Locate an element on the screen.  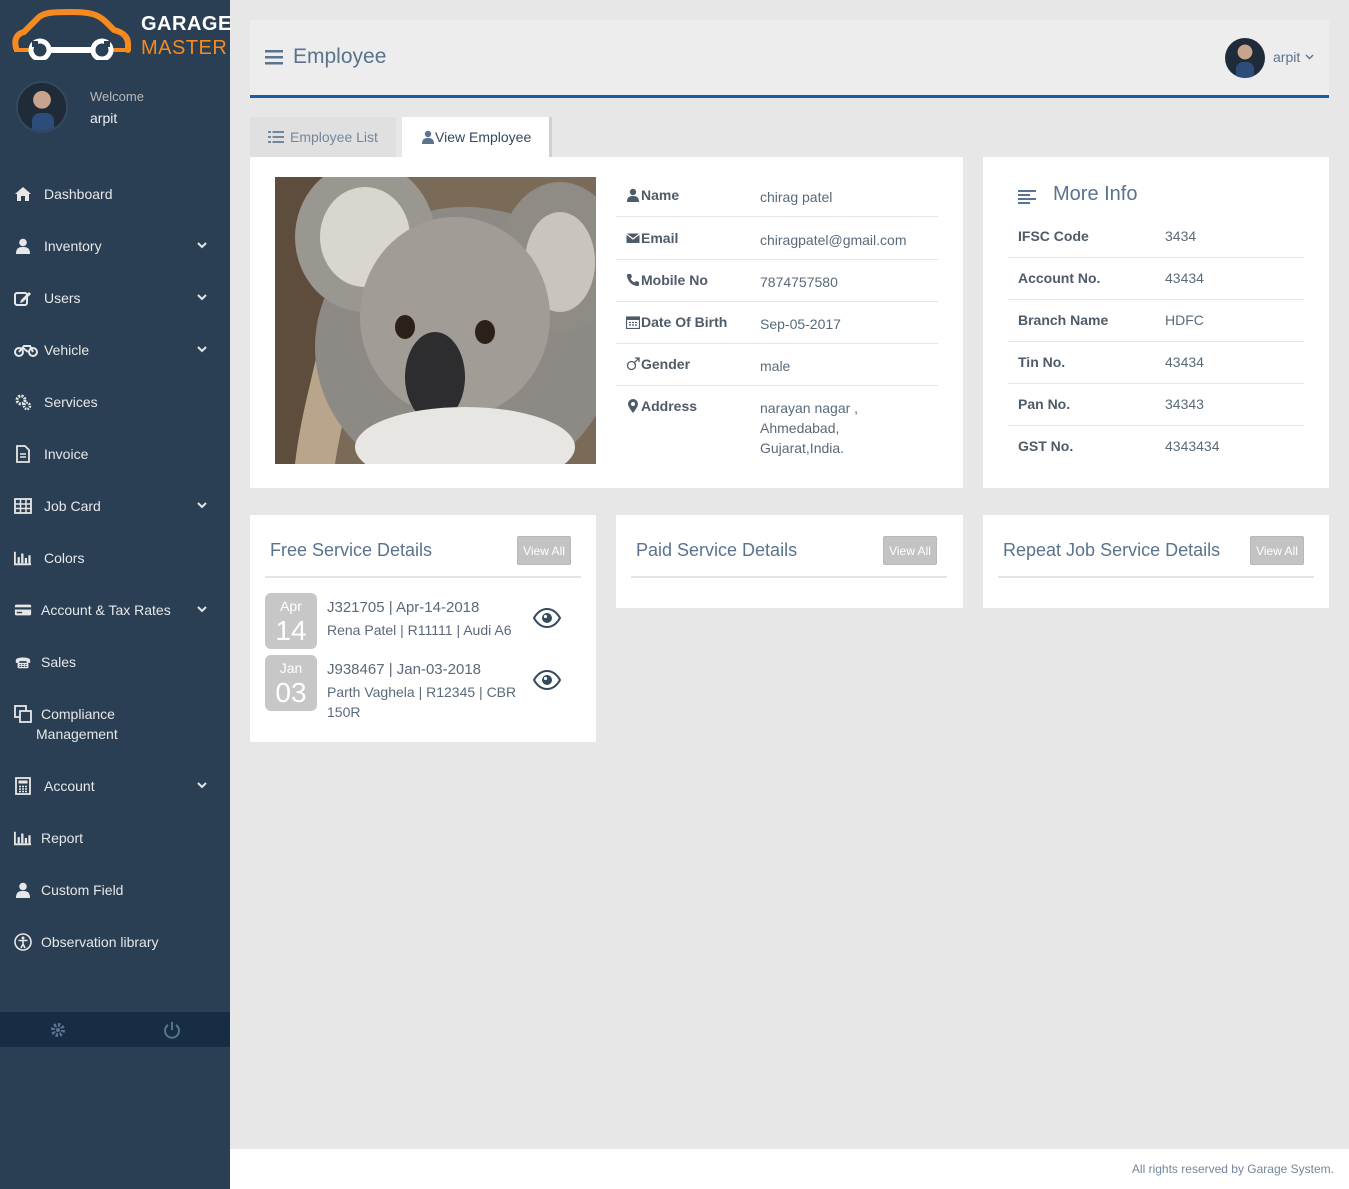
sidebar-item-account-tax-rates: Account & Tax Rates is located at coordinates (115, 611).